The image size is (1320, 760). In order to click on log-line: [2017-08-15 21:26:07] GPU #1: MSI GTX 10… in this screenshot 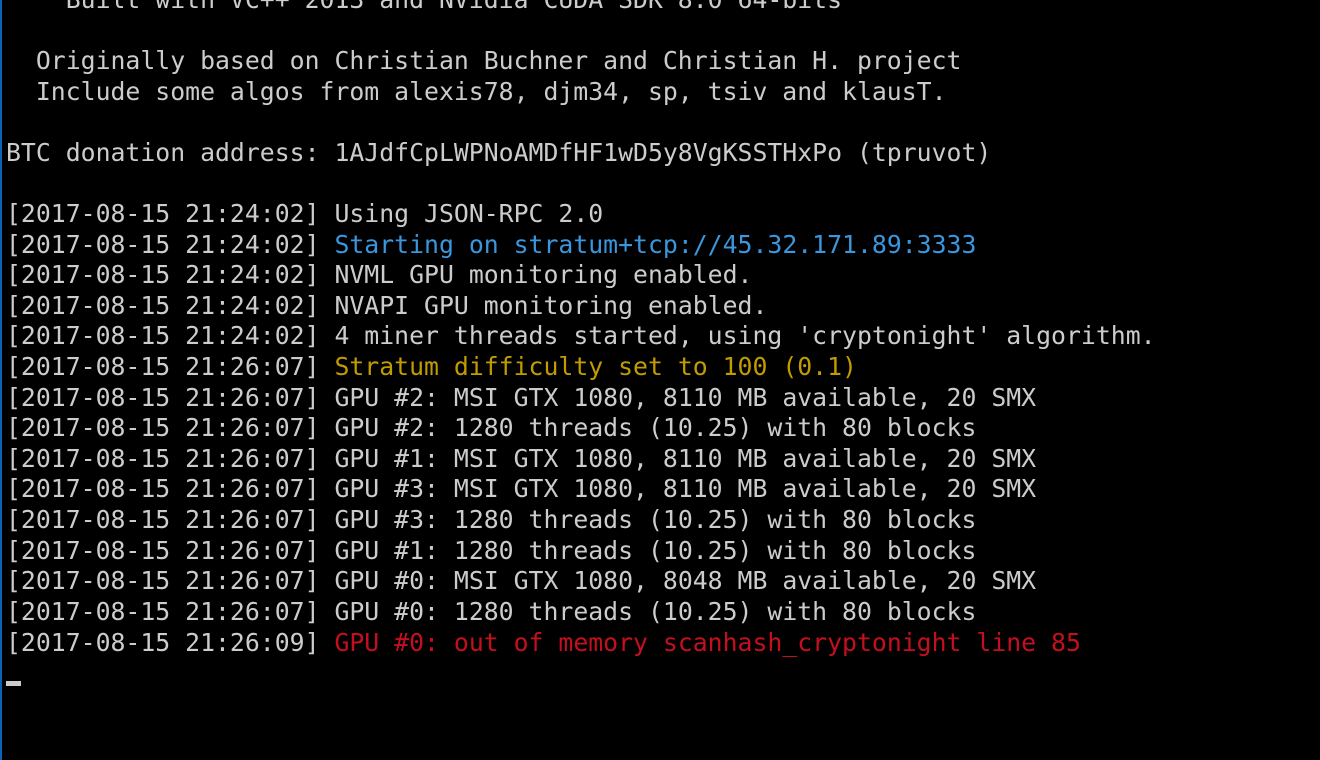, I will do `click(521, 458)`.